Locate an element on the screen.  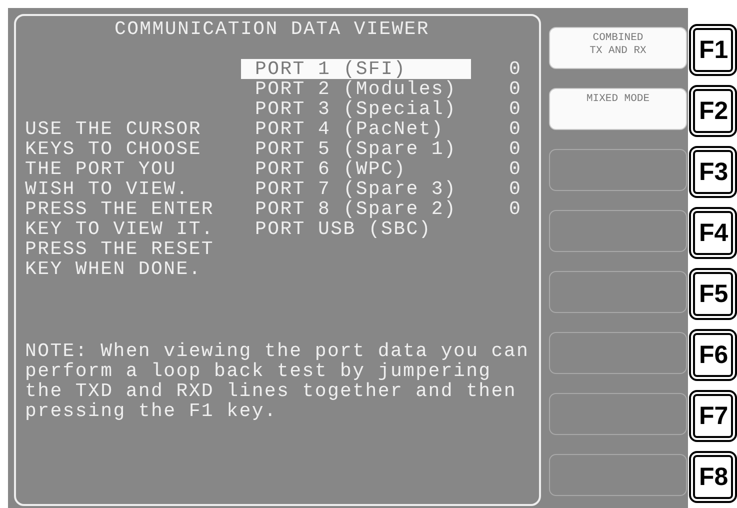
instruction-text: KEY TO VIEW IT. is located at coordinates (120, 229).